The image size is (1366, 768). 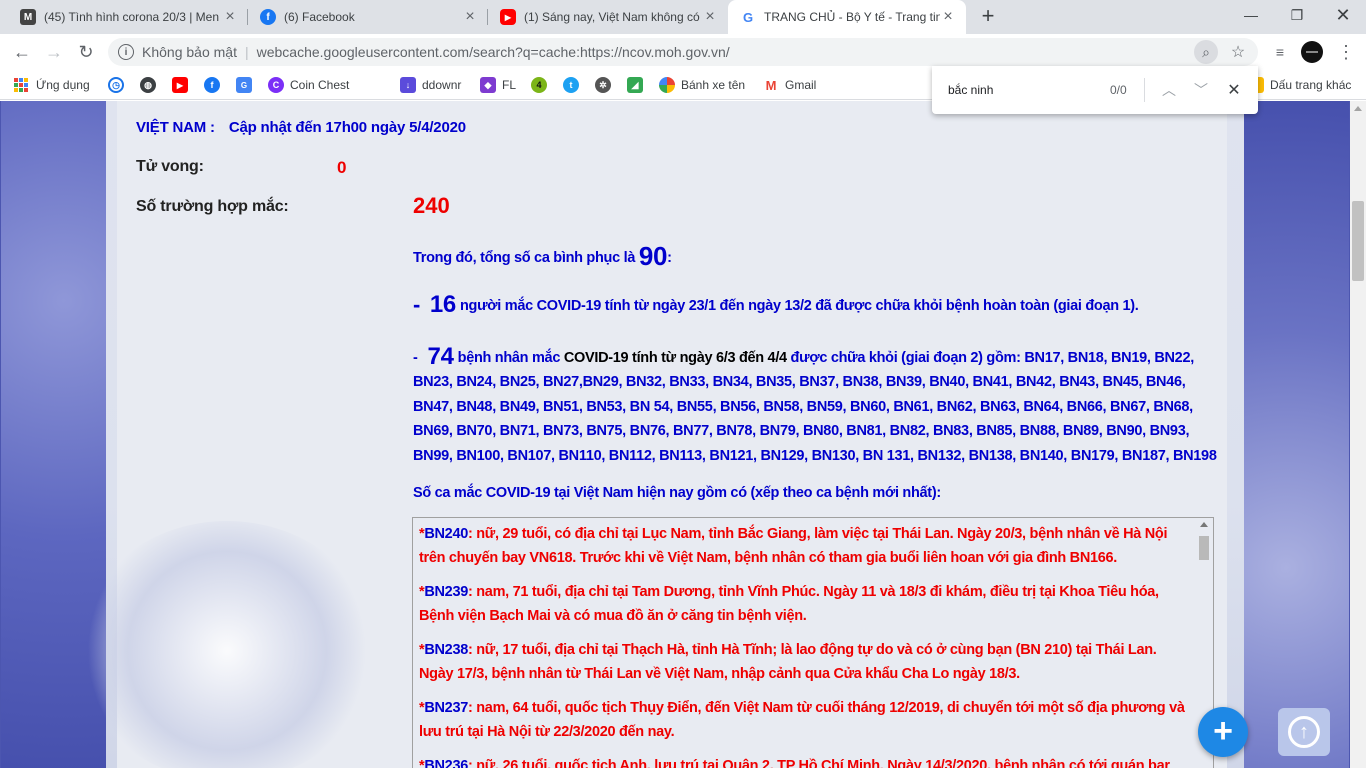 What do you see at coordinates (1169, 90) in the screenshot?
I see `find-previous-icon: ︿` at bounding box center [1169, 90].